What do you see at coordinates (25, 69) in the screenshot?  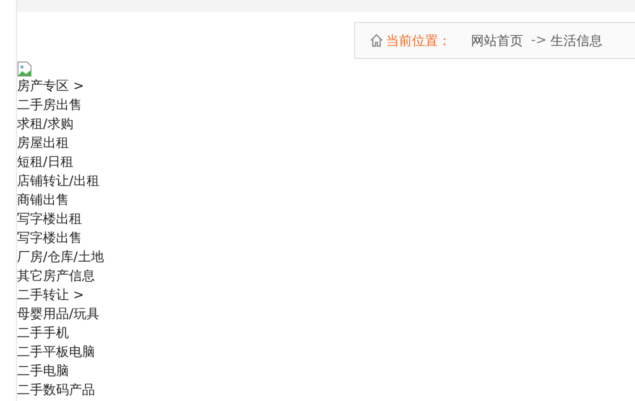 I see `broken-image-icon` at bounding box center [25, 69].